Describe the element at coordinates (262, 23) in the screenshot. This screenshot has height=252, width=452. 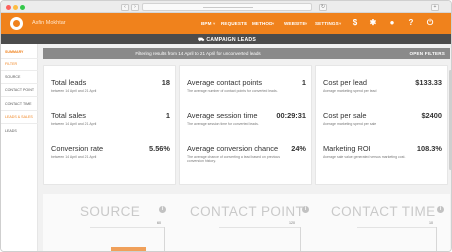
I see `nav-method: METHOD` at that location.